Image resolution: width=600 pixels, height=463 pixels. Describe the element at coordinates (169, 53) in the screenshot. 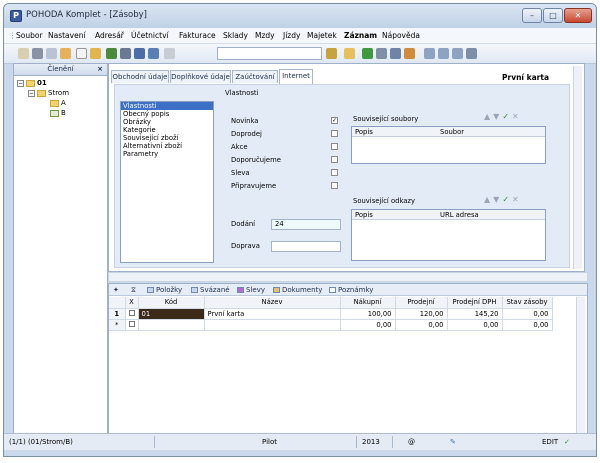

I see `copy-icon` at that location.